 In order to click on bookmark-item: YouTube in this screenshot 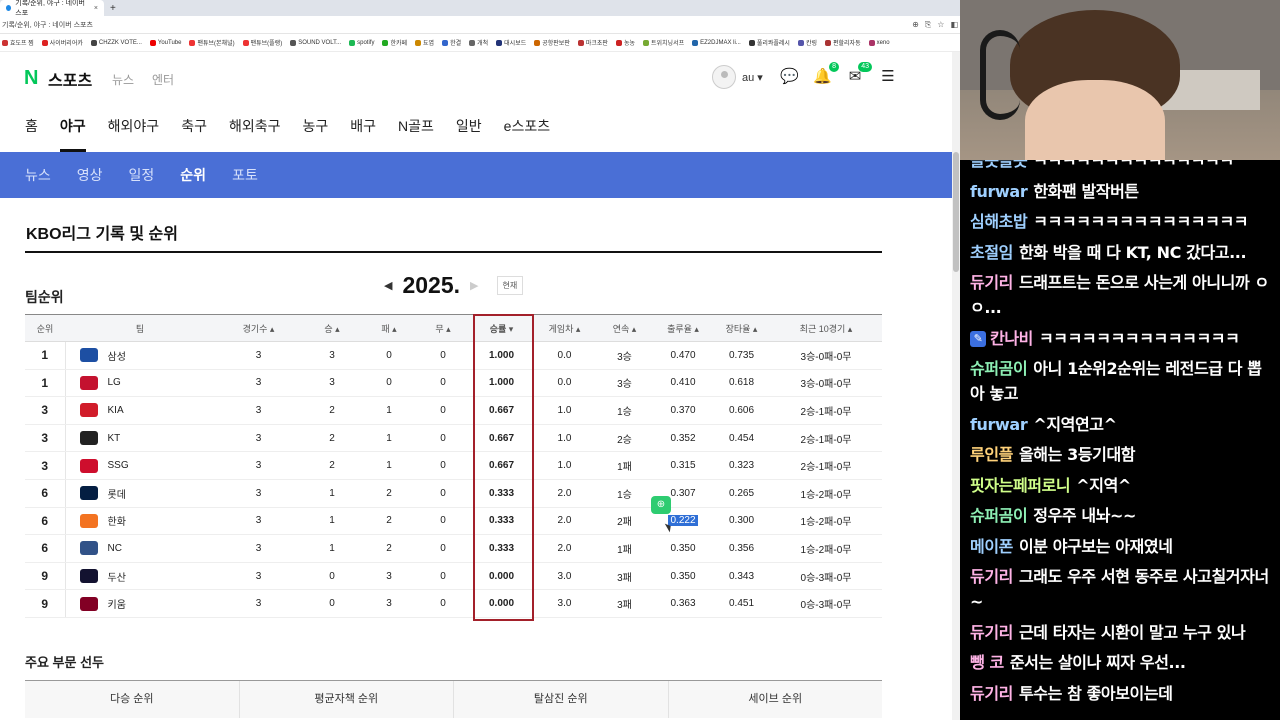, I will do `click(165, 42)`.